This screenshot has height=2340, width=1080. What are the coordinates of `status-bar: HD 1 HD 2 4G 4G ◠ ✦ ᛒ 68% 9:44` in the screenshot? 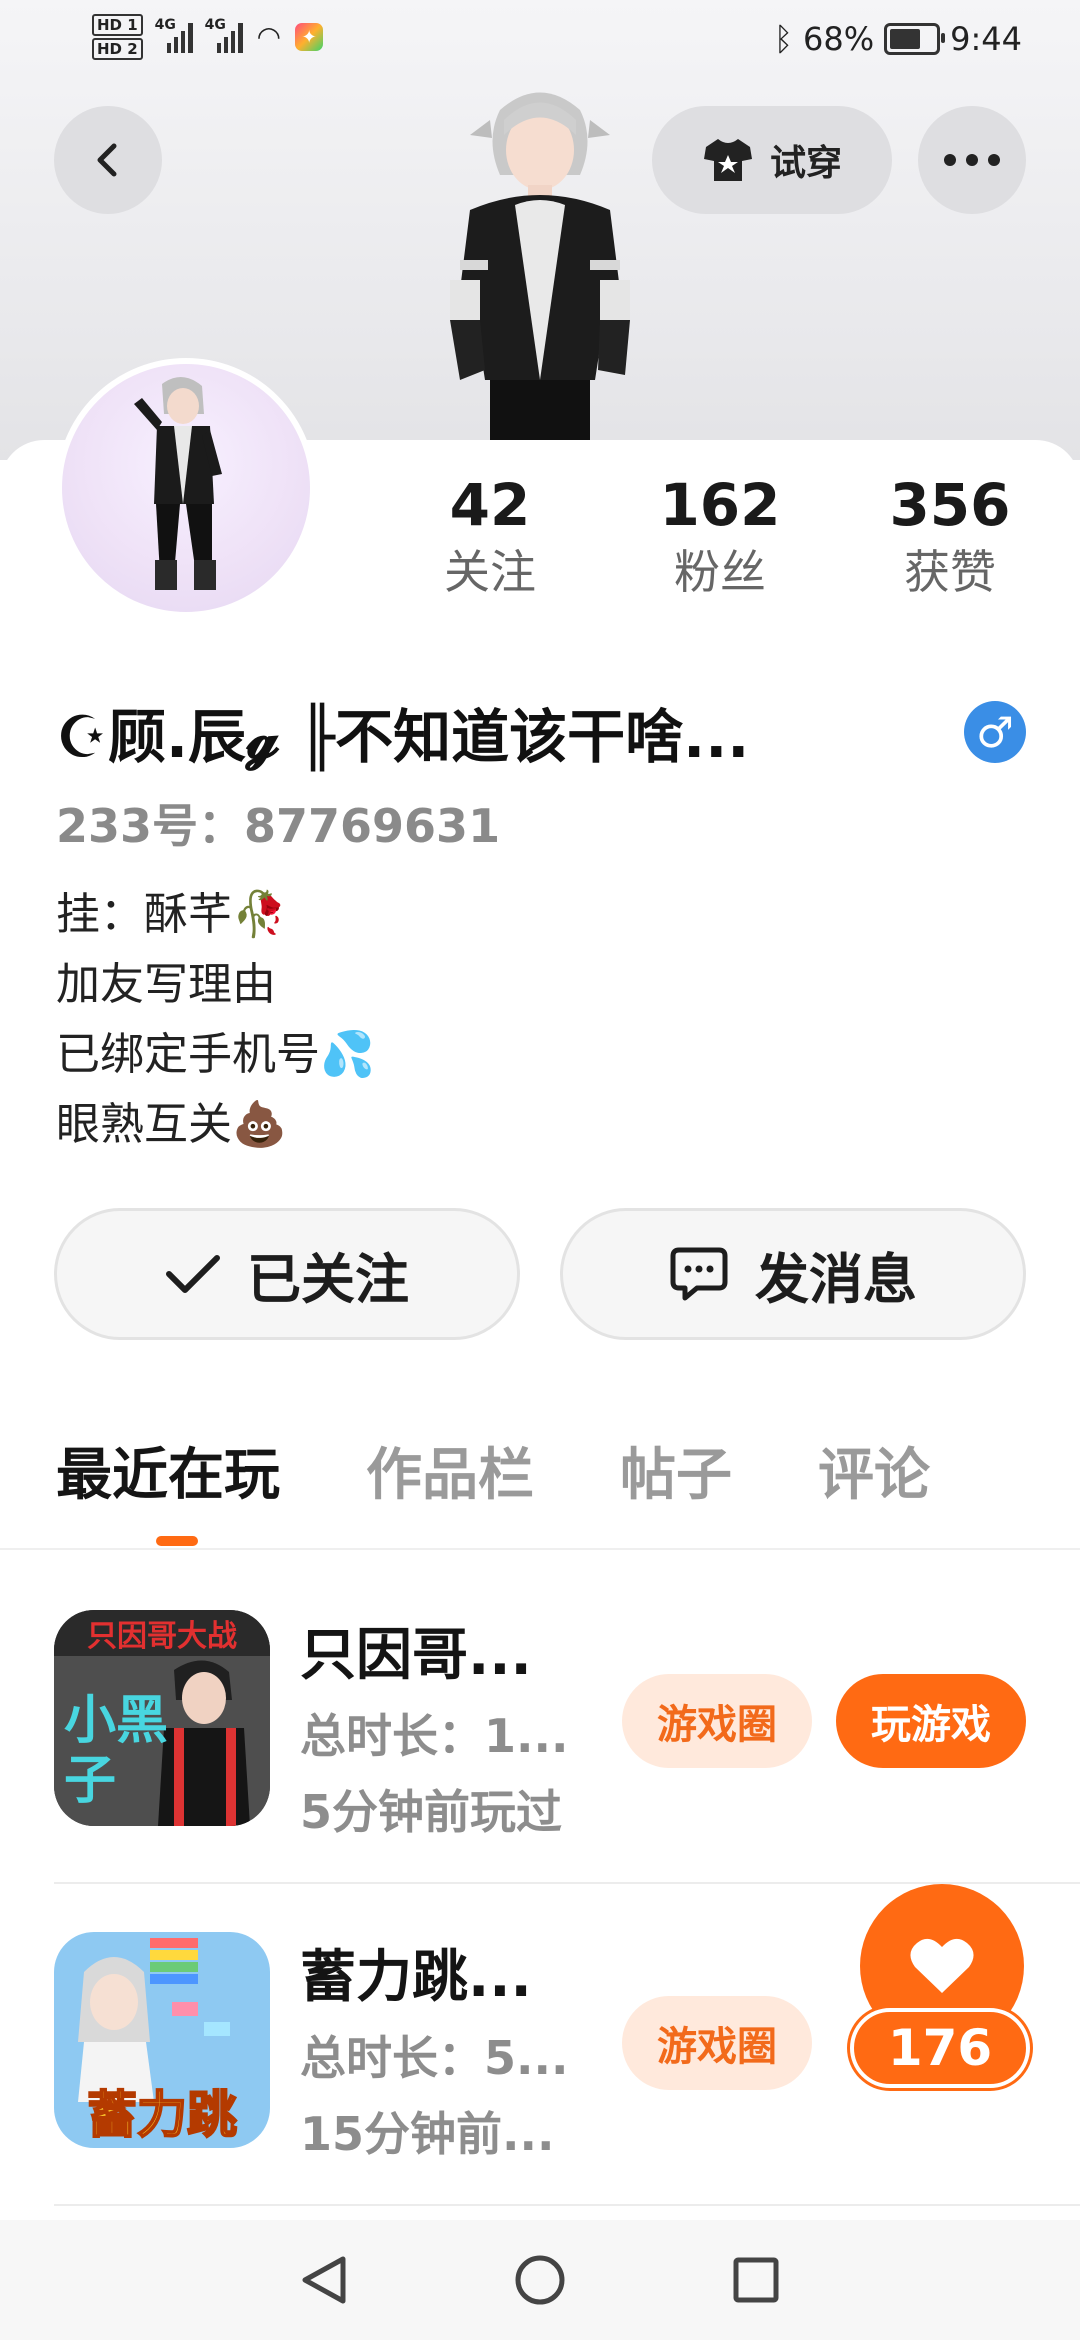 It's located at (540, 44).